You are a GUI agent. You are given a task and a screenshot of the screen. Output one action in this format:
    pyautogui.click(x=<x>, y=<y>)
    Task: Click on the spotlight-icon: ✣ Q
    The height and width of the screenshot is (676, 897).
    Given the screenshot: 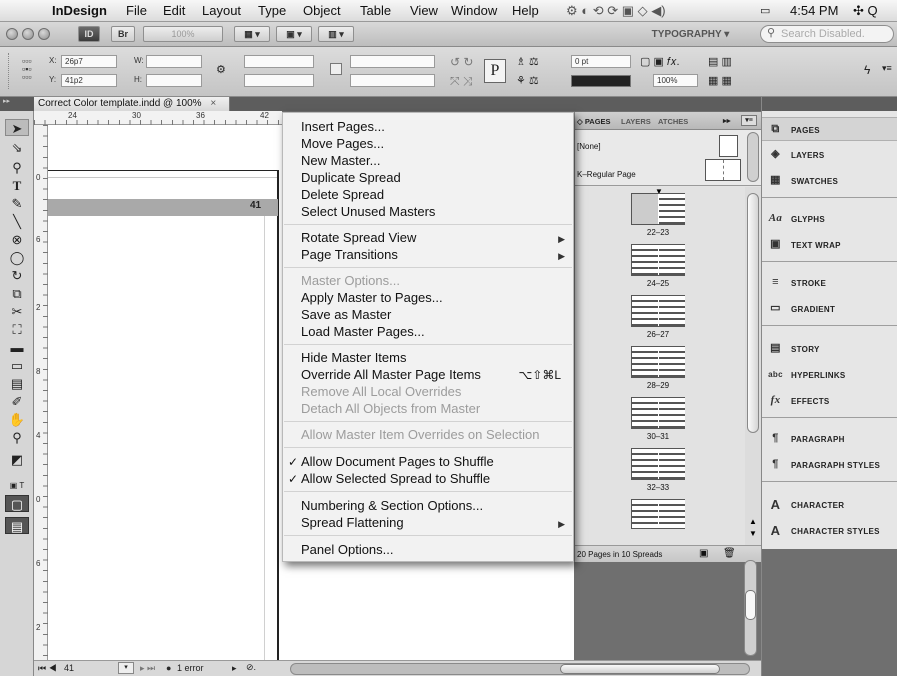 What is the action you would take?
    pyautogui.click(x=865, y=11)
    